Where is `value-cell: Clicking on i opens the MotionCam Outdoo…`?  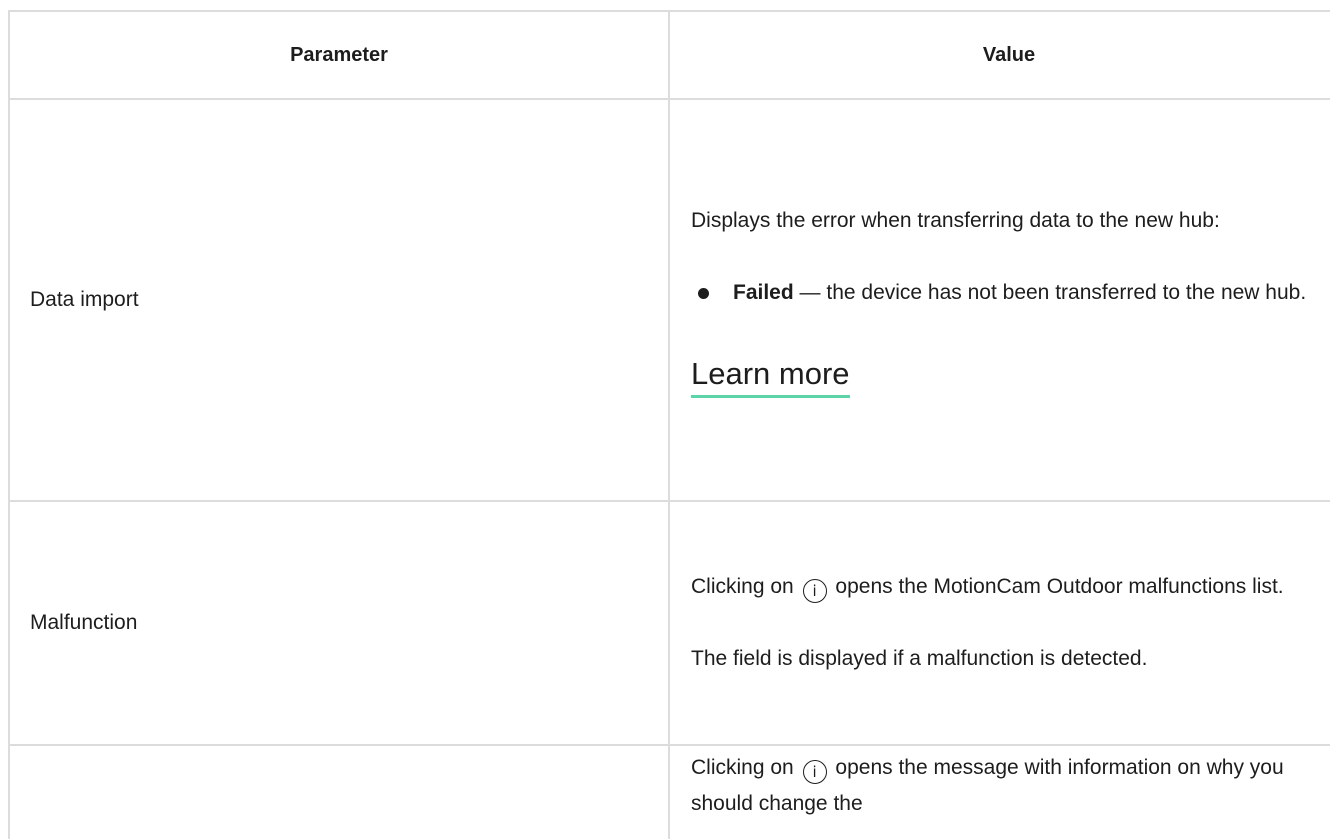 value-cell: Clicking on i opens the MotionCam Outdoo… is located at coordinates (999, 623).